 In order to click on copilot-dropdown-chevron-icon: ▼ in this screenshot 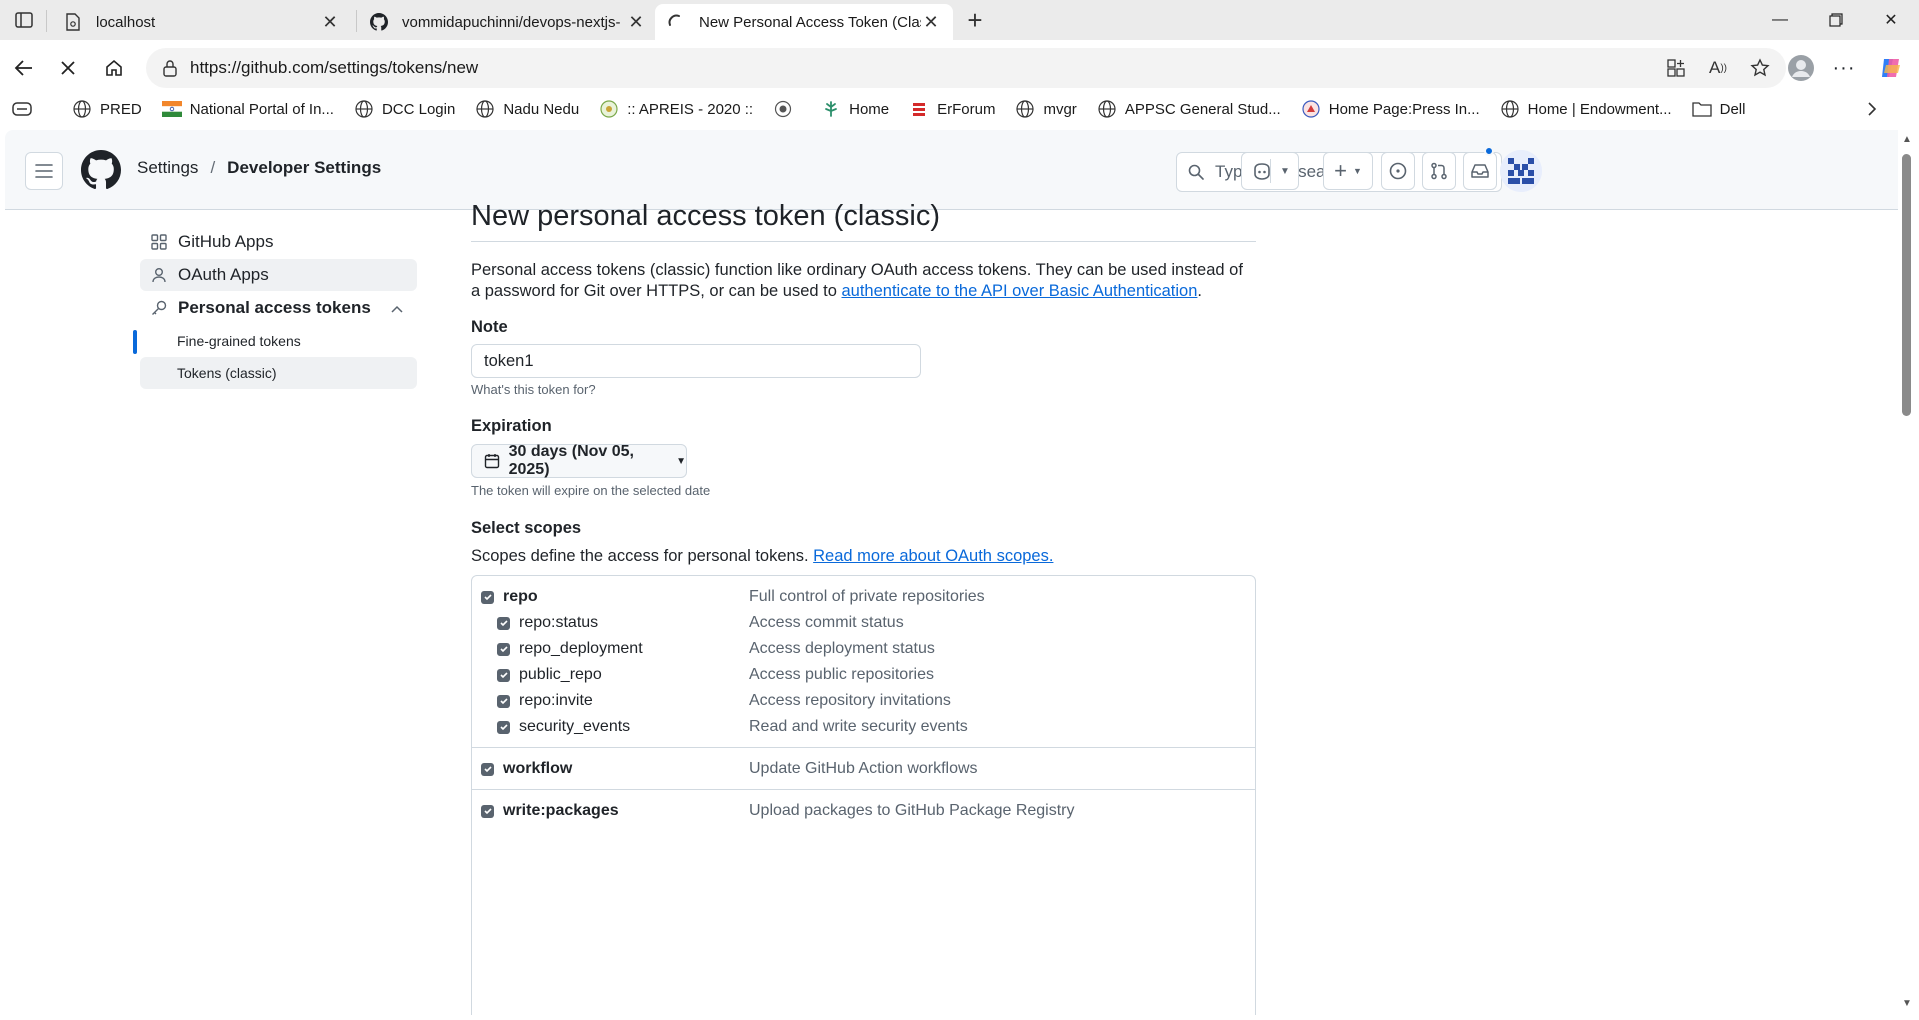, I will do `click(1285, 171)`.